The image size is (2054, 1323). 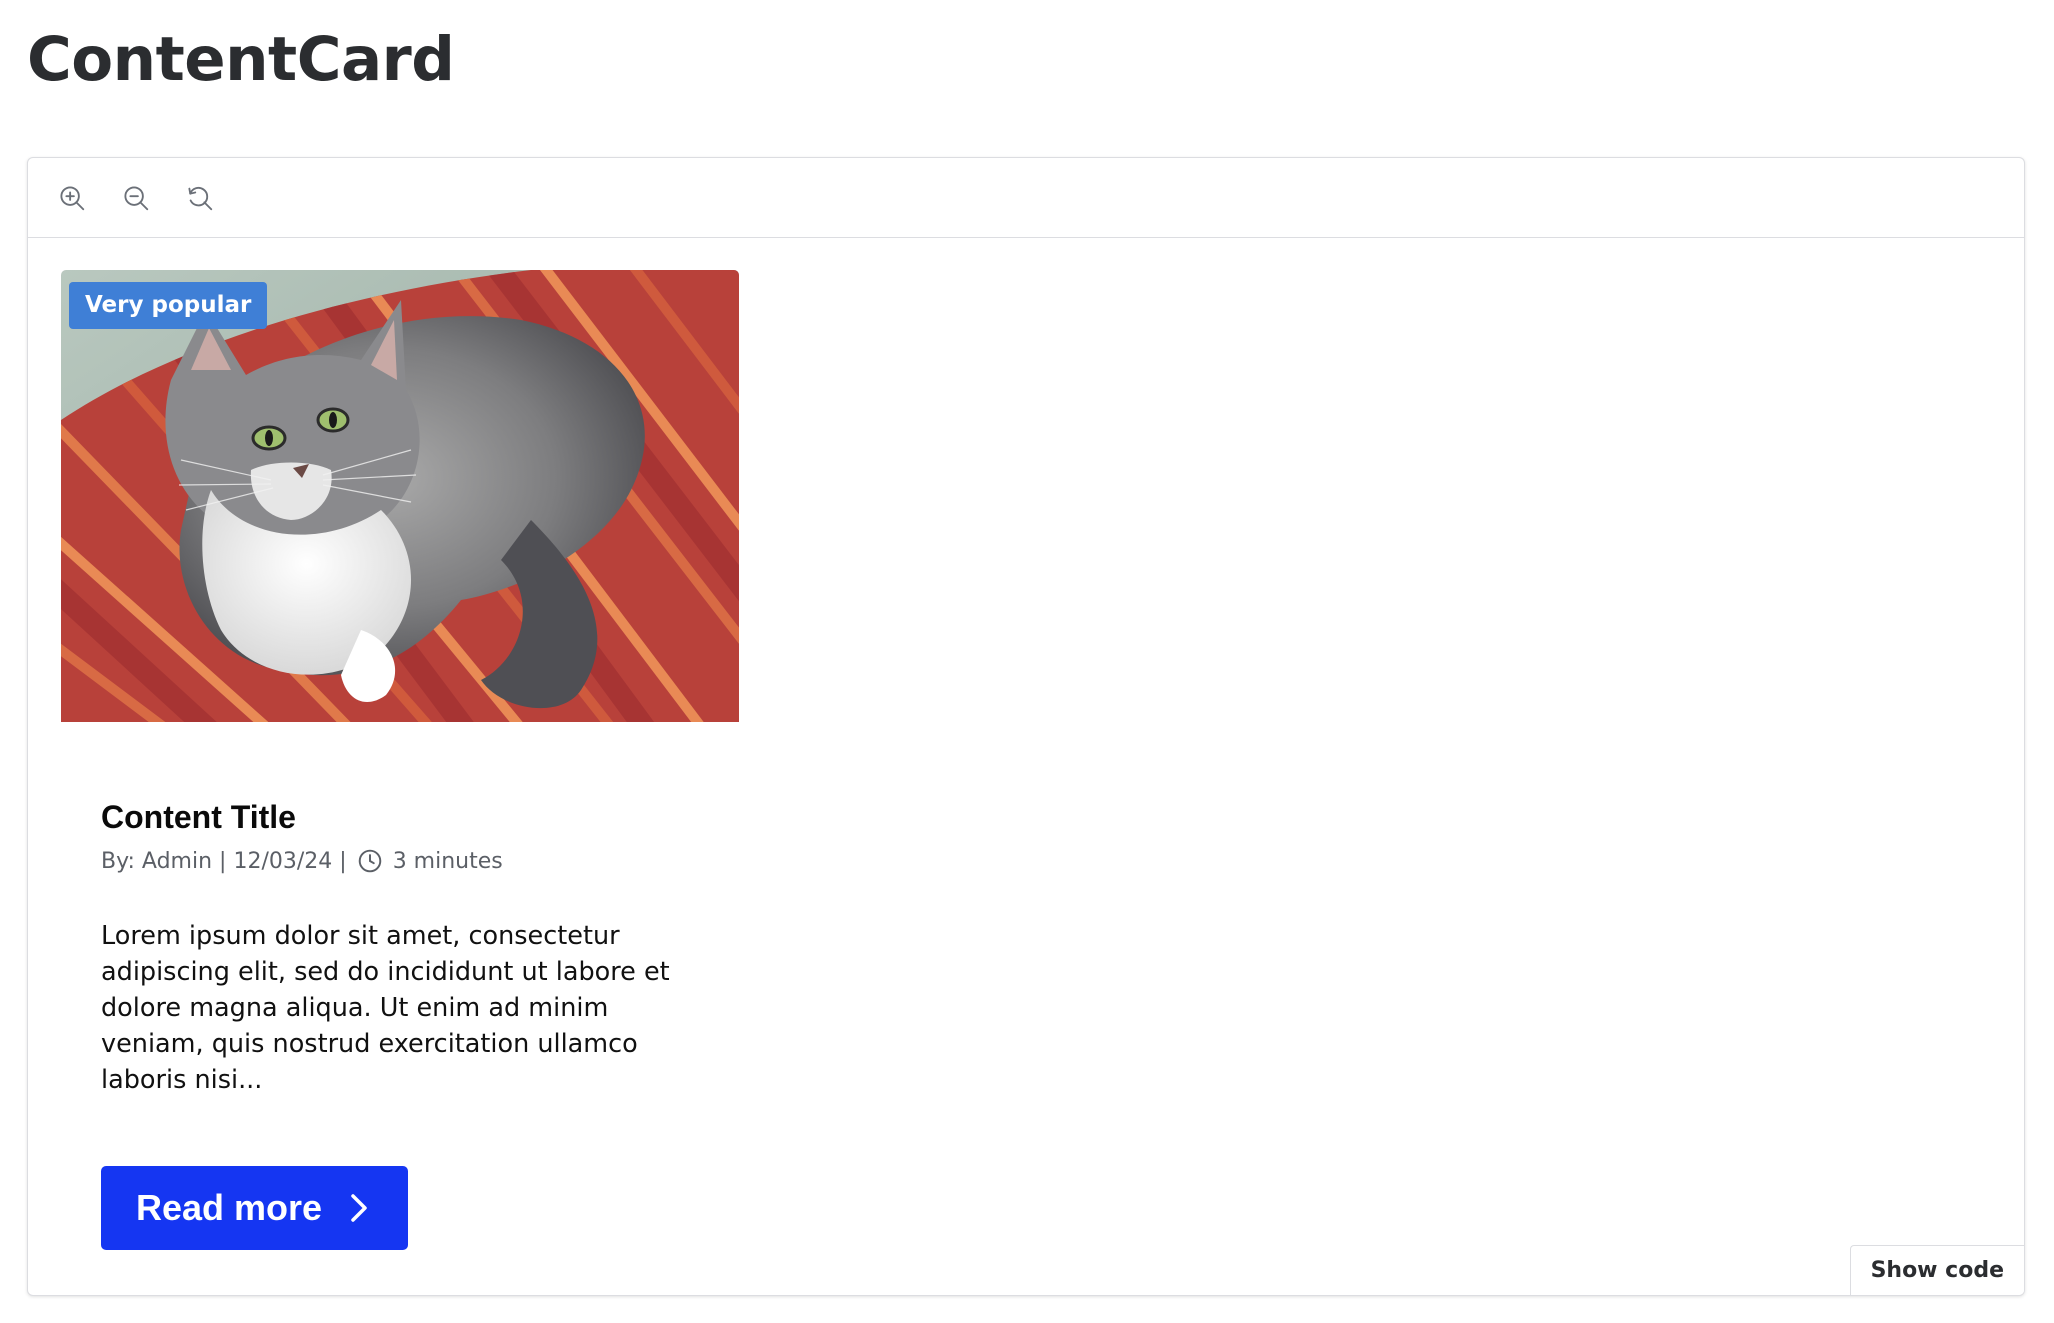 I want to click on reset-zoom-button, so click(x=200, y=198).